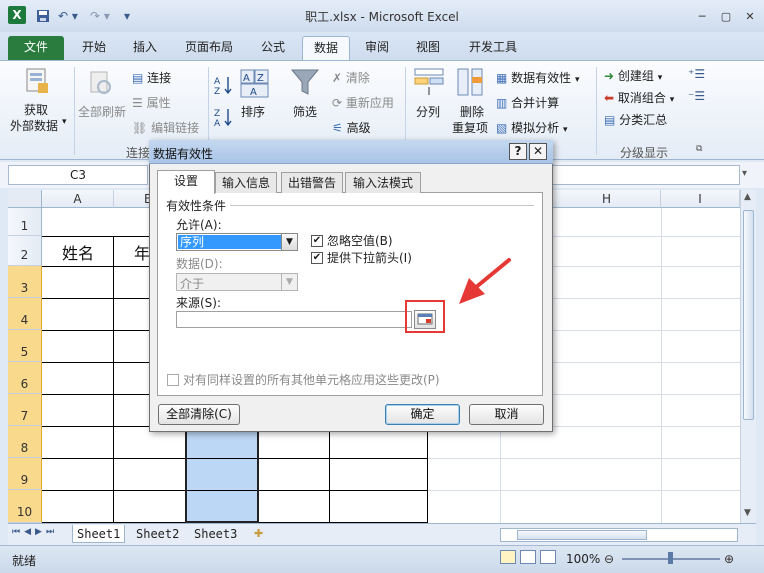 This screenshot has height=573, width=764. I want to click on formula-input, so click(642, 175).